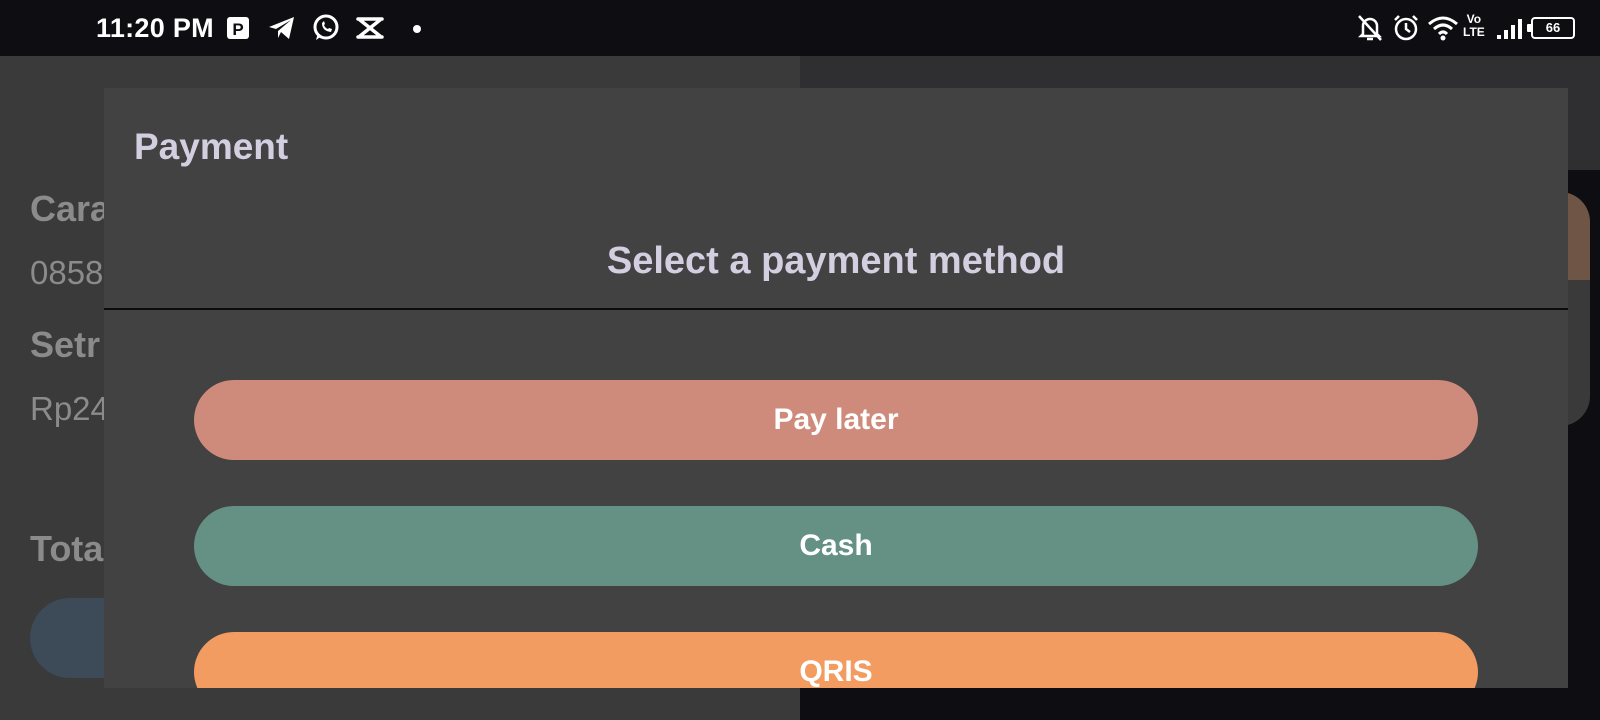 The height and width of the screenshot is (720, 1600). I want to click on background-label-deposit: Setr, so click(65, 344).